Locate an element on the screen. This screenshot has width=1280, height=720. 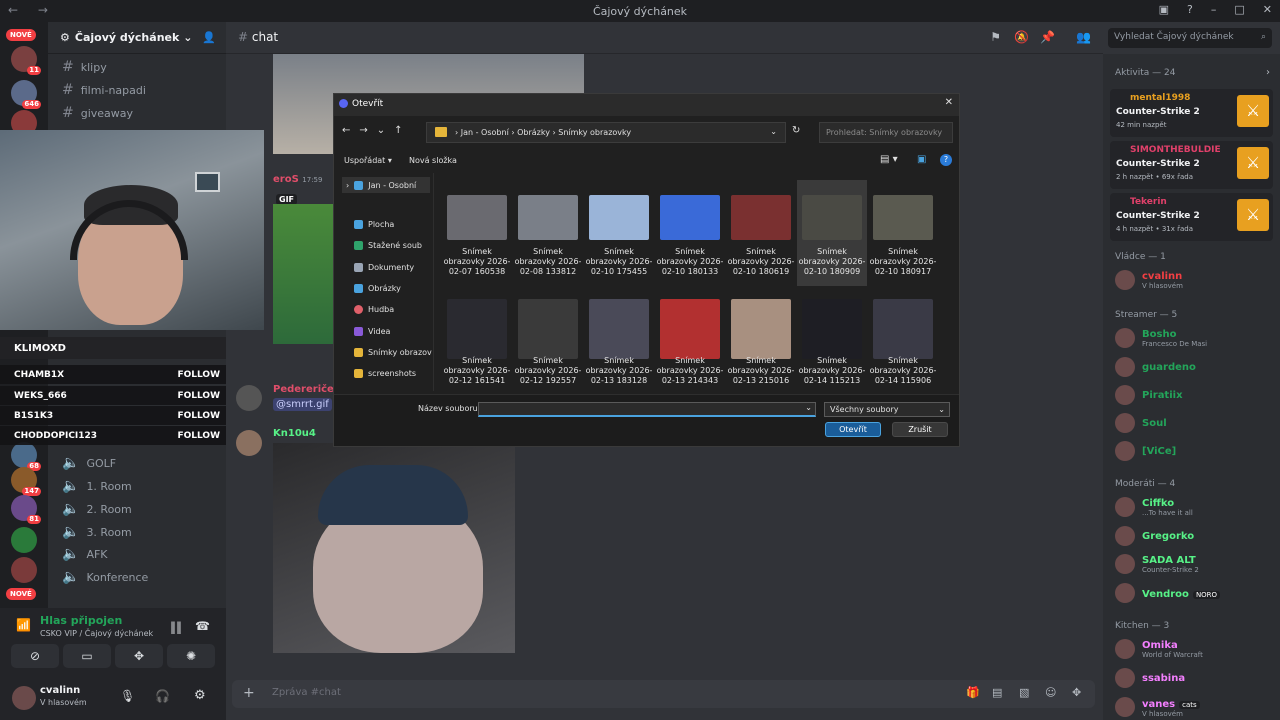
member-item: cvalinn V hlasovém is located at coordinates (1149, 280).